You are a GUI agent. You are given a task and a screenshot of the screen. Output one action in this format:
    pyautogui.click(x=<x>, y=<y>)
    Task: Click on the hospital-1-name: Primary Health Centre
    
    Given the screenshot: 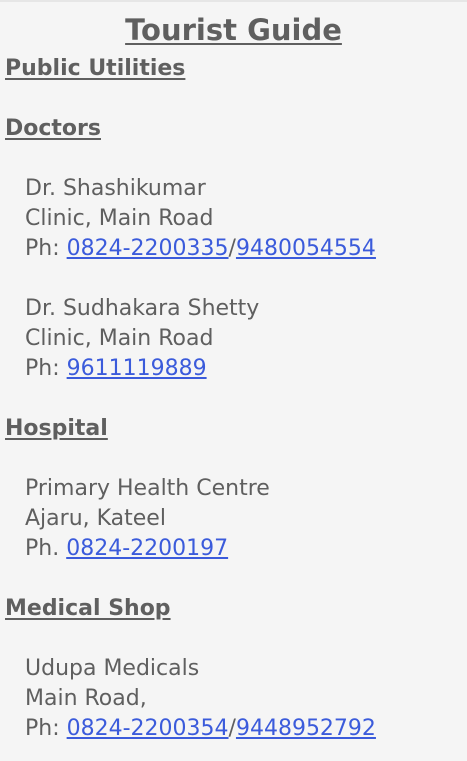 What is the action you would take?
    pyautogui.click(x=147, y=488)
    